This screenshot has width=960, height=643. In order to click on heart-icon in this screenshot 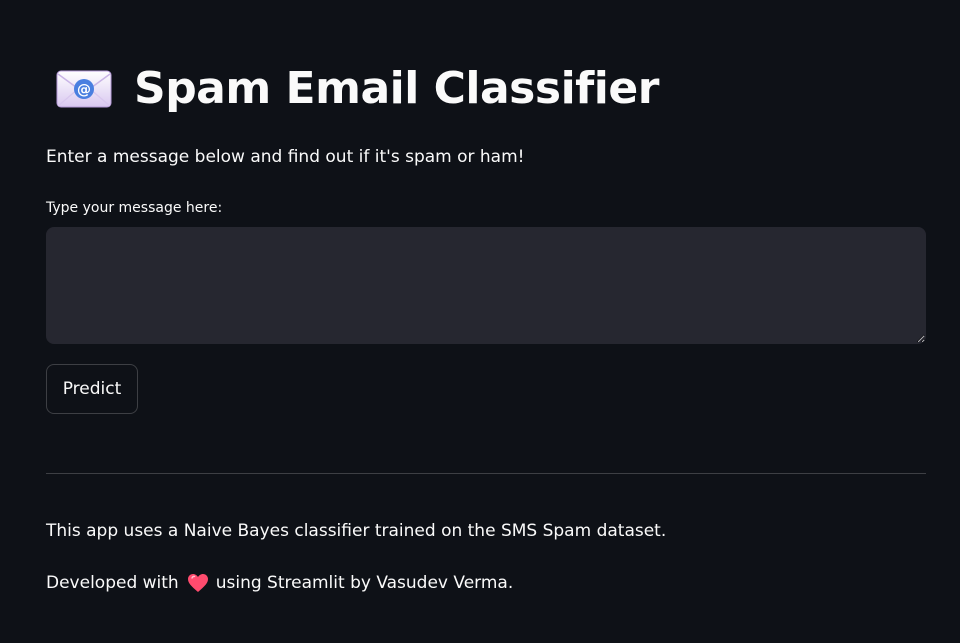, I will do `click(198, 583)`.